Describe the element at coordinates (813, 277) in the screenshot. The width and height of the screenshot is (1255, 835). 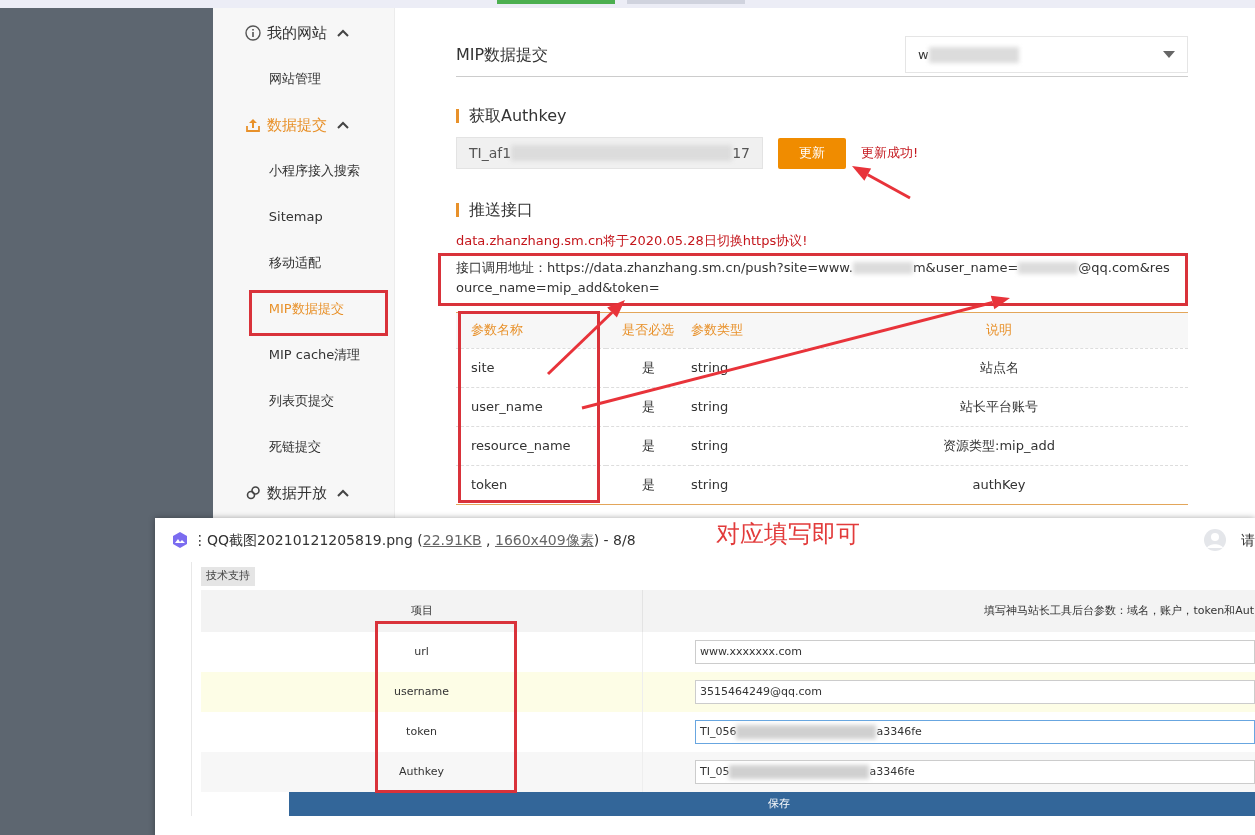
I see `api-address: 接口调用地址：https://data.zhanzhang.sm.cn/push?site=www. m&user_name= @qq.com&resource_name=mip_add&token=` at that location.